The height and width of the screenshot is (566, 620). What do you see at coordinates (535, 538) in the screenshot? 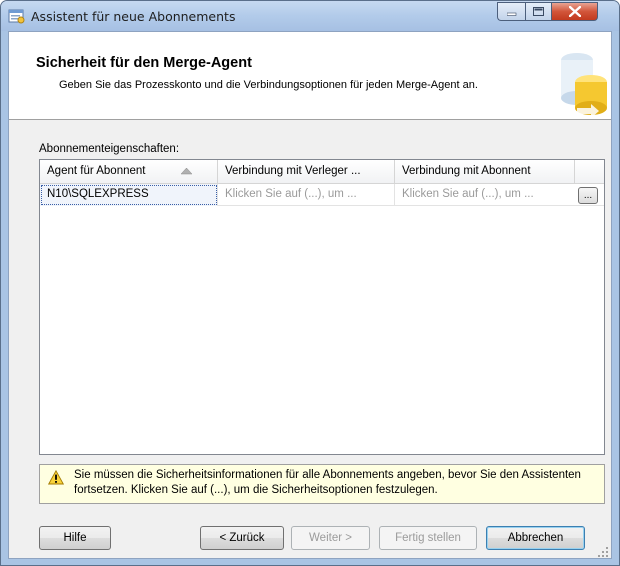
I see `cancel-button: Abbrechen` at bounding box center [535, 538].